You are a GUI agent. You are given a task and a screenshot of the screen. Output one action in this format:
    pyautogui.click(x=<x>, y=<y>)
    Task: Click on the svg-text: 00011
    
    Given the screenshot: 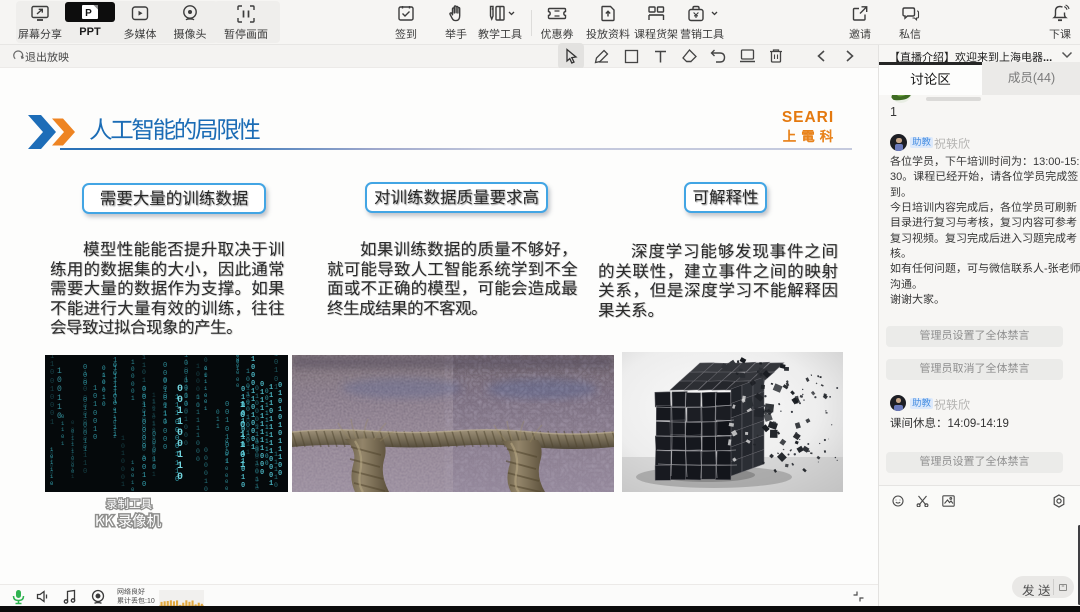 What is the action you would take?
    pyautogui.click(x=248, y=437)
    